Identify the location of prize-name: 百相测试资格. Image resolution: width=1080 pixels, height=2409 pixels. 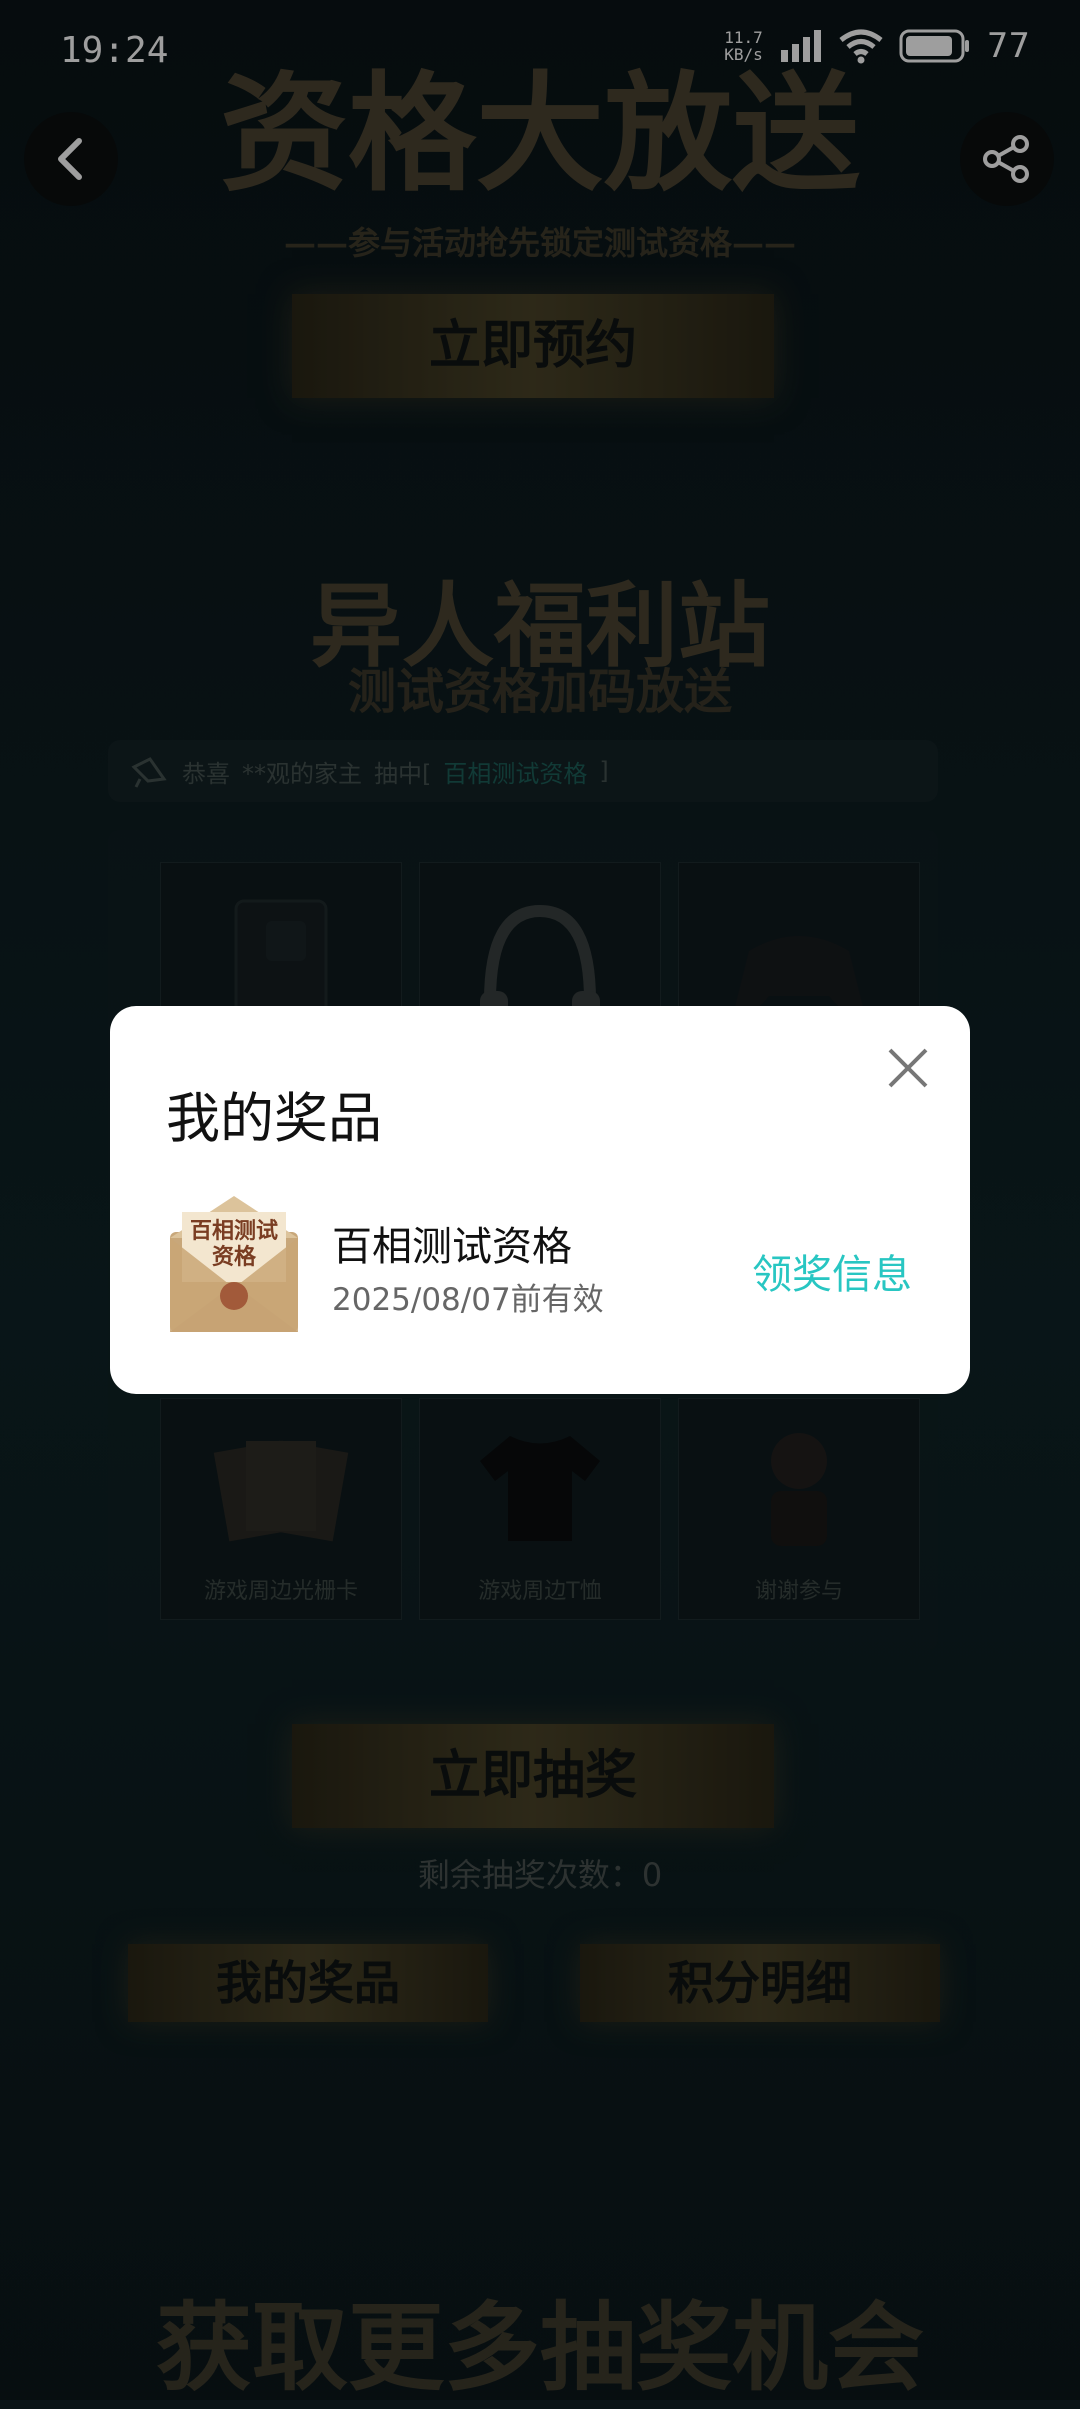
(452, 1247).